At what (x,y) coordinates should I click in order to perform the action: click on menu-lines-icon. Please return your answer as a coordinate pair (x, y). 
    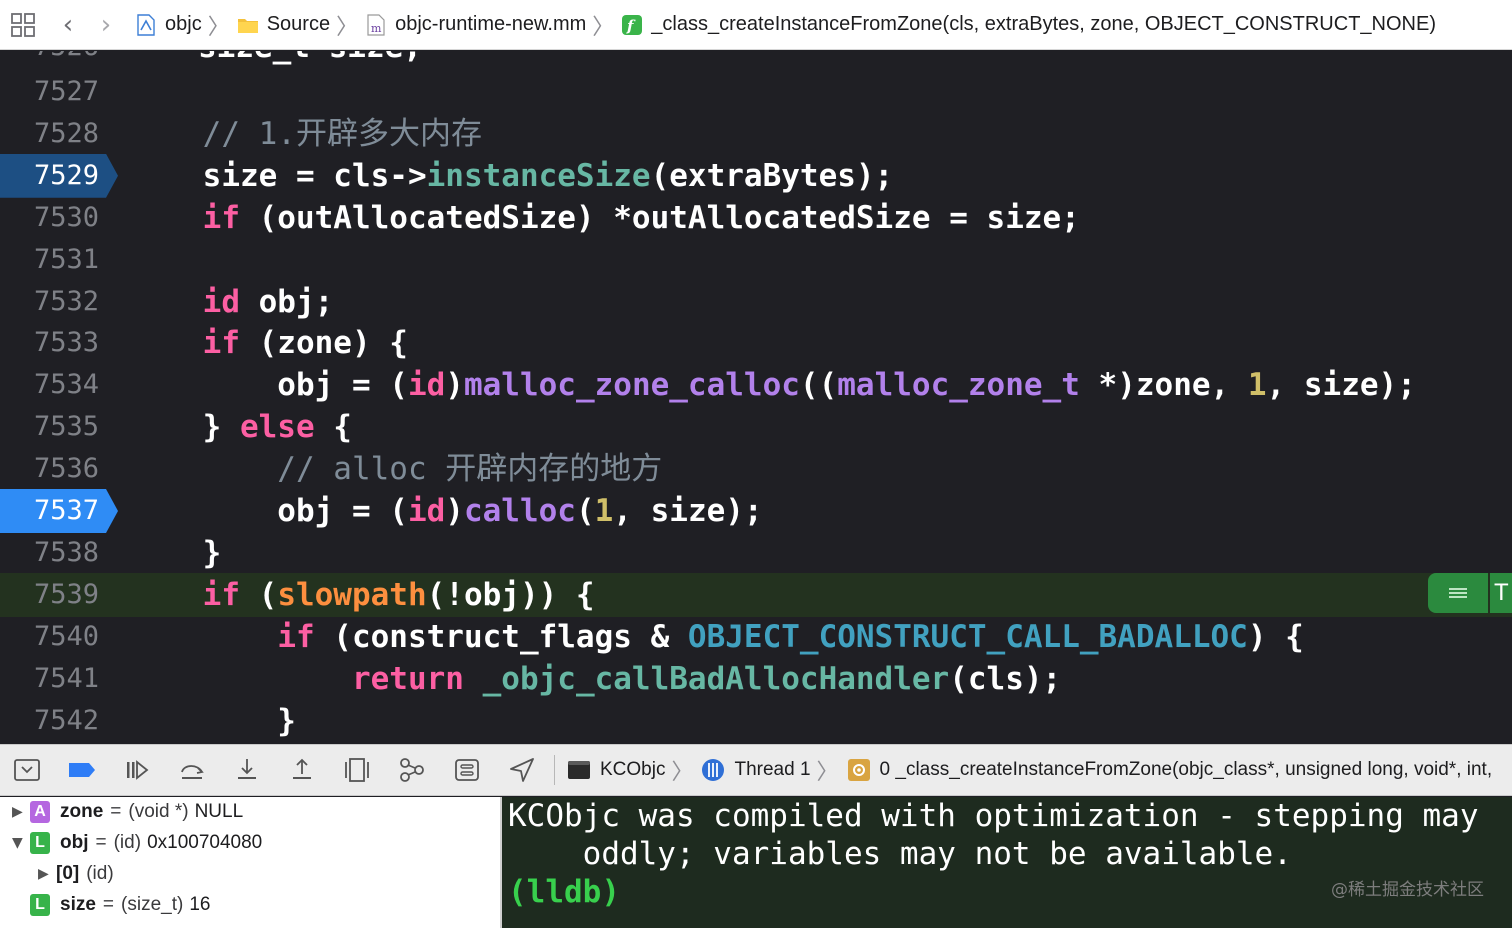
    Looking at the image, I should click on (1458, 592).